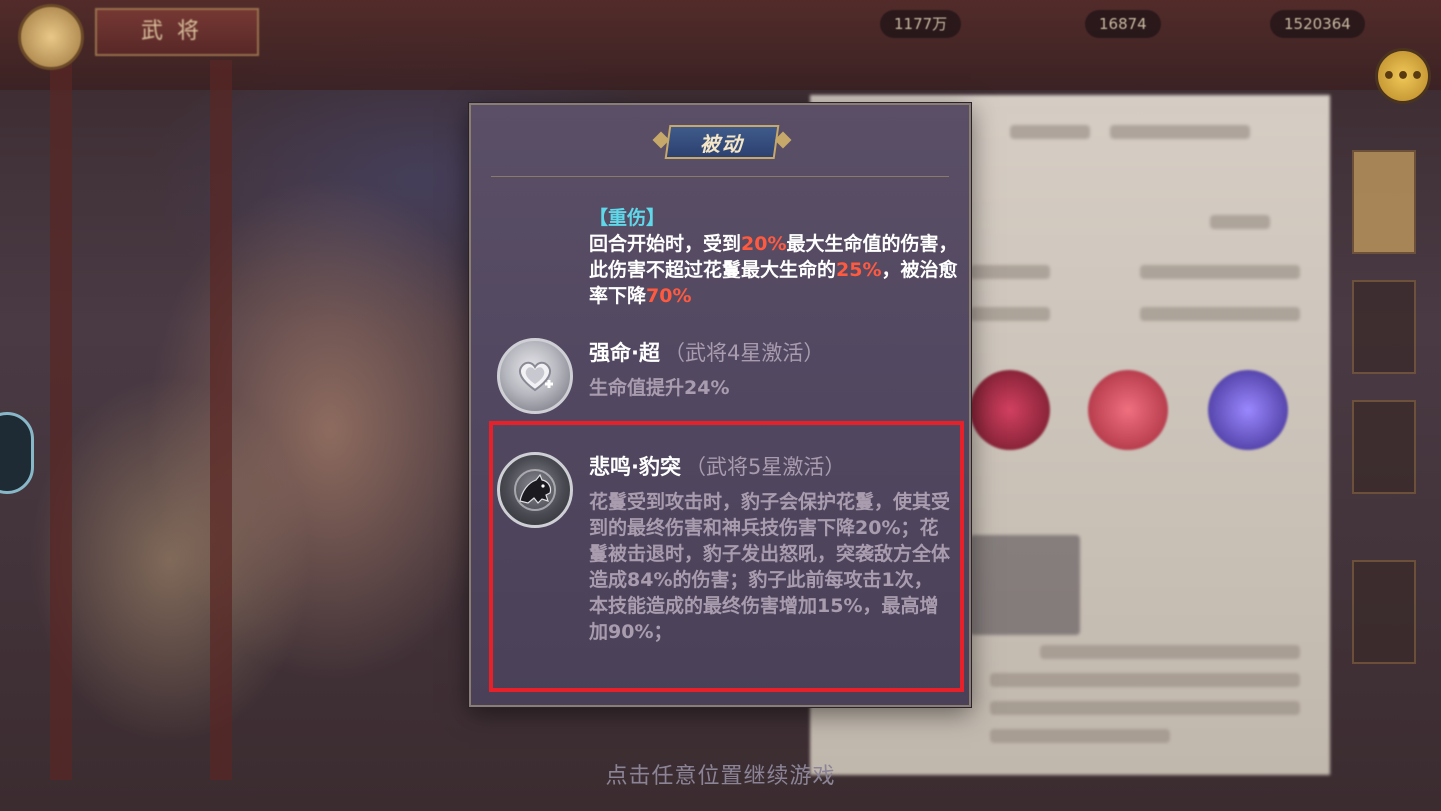 This screenshot has height=811, width=1441. Describe the element at coordinates (859, 270) in the screenshot. I see `desc-value: 25%` at that location.